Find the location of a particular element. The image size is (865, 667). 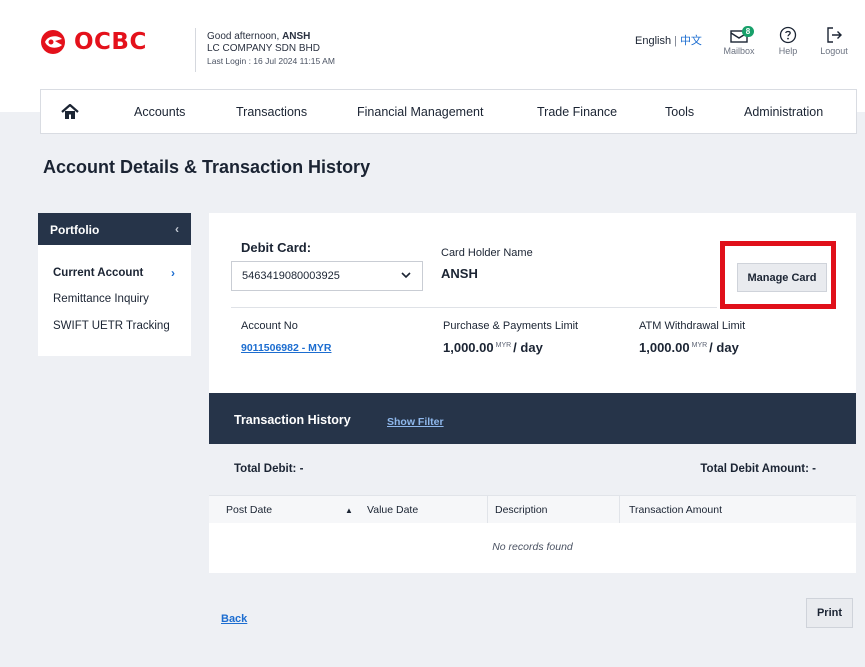

brand-name: OCBC is located at coordinates (110, 42).